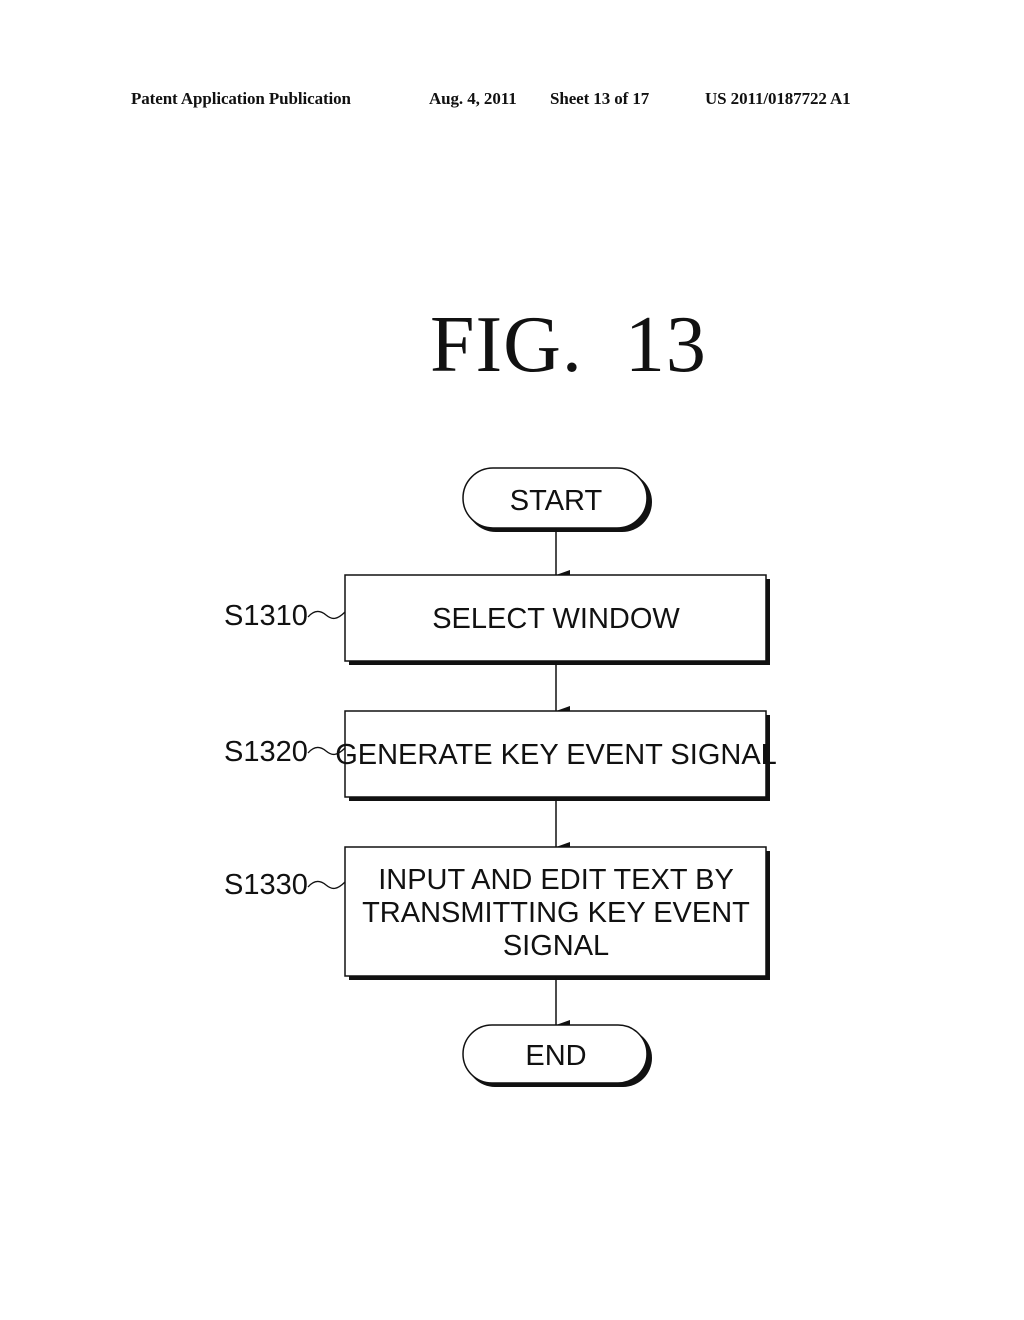 The height and width of the screenshot is (1320, 1024). I want to click on step-s1320: GENERATE KEY EVENT SIGNAL S1320, so click(500, 755).